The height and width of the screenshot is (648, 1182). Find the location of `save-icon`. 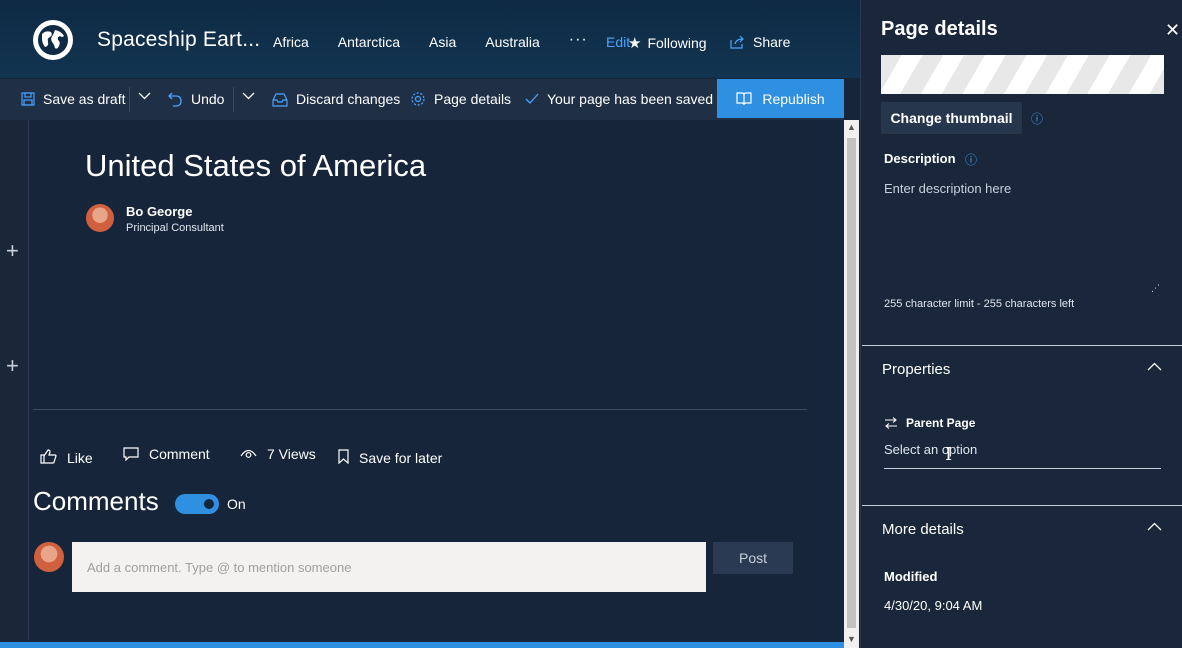

save-icon is located at coordinates (28, 99).